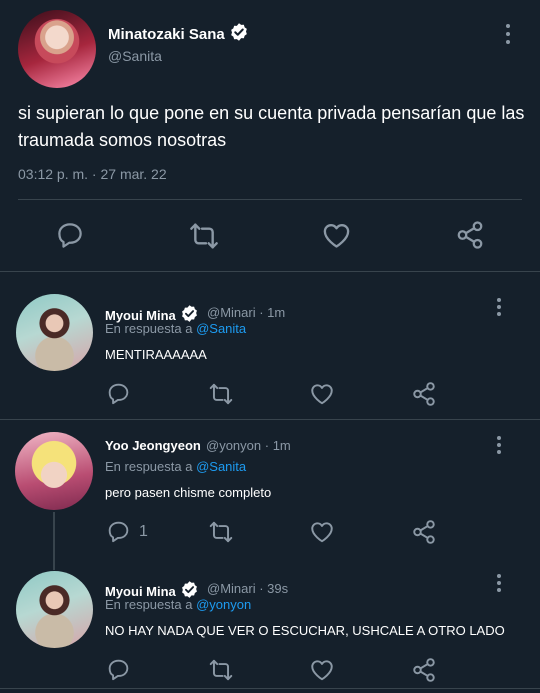  Describe the element at coordinates (233, 445) in the screenshot. I see `author-handle: @yonyon` at that location.